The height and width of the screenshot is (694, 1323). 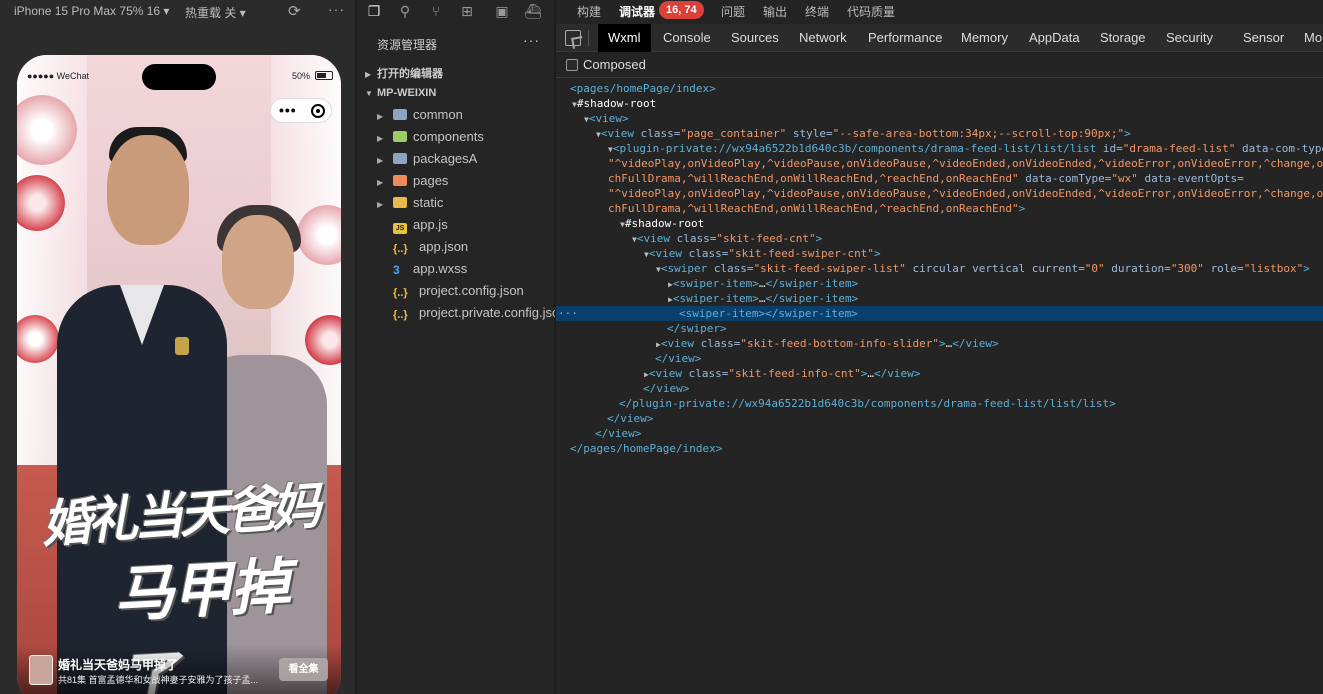 What do you see at coordinates (775, 11) in the screenshot?
I see `tab-output: 输出` at bounding box center [775, 11].